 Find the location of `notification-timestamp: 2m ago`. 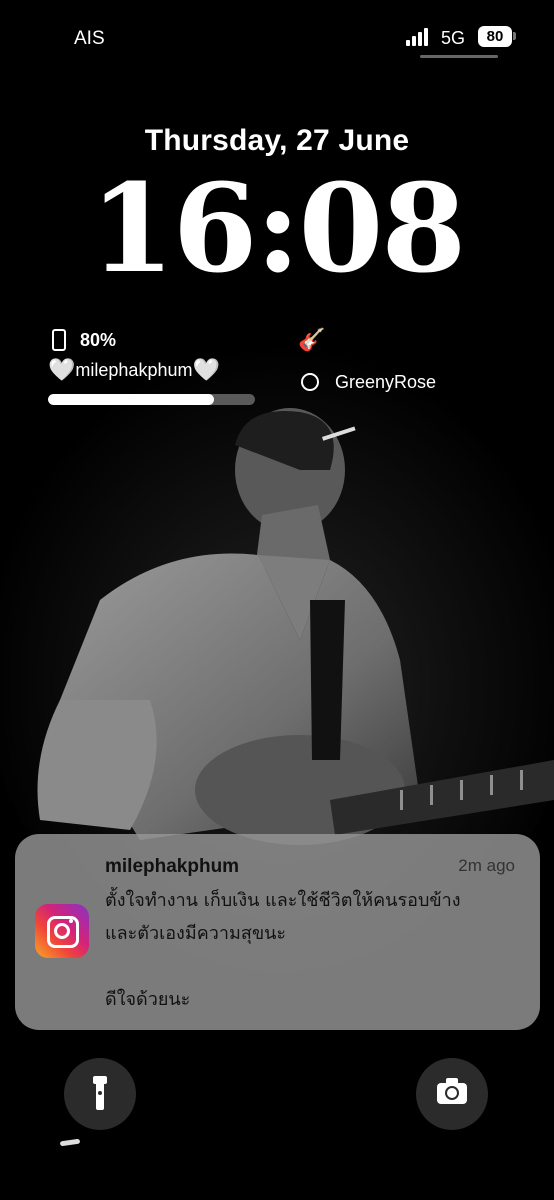

notification-timestamp: 2m ago is located at coordinates (486, 865).